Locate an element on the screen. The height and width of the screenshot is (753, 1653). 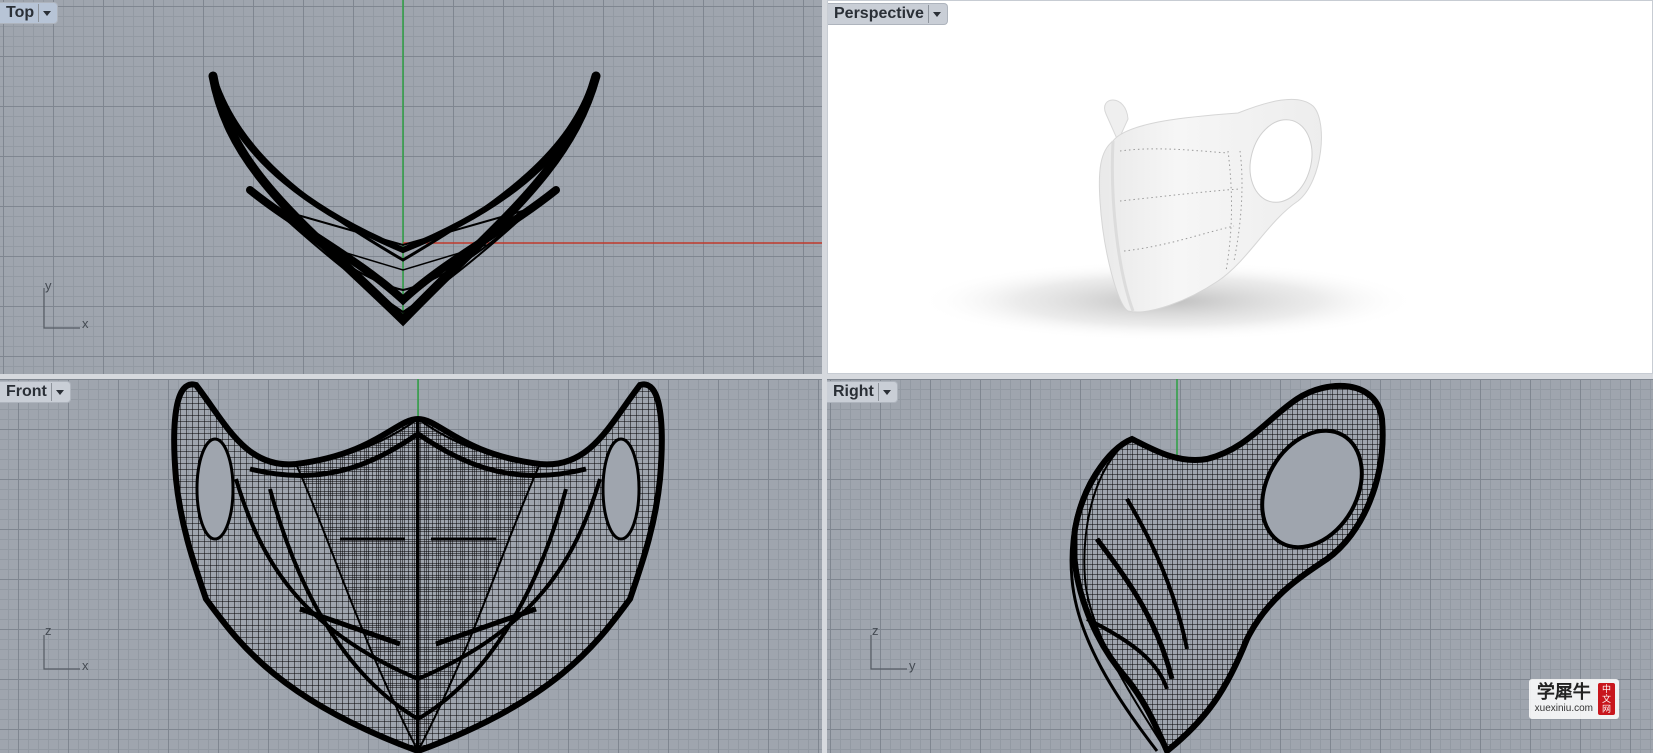
viewport-title: Front is located at coordinates (26, 391).